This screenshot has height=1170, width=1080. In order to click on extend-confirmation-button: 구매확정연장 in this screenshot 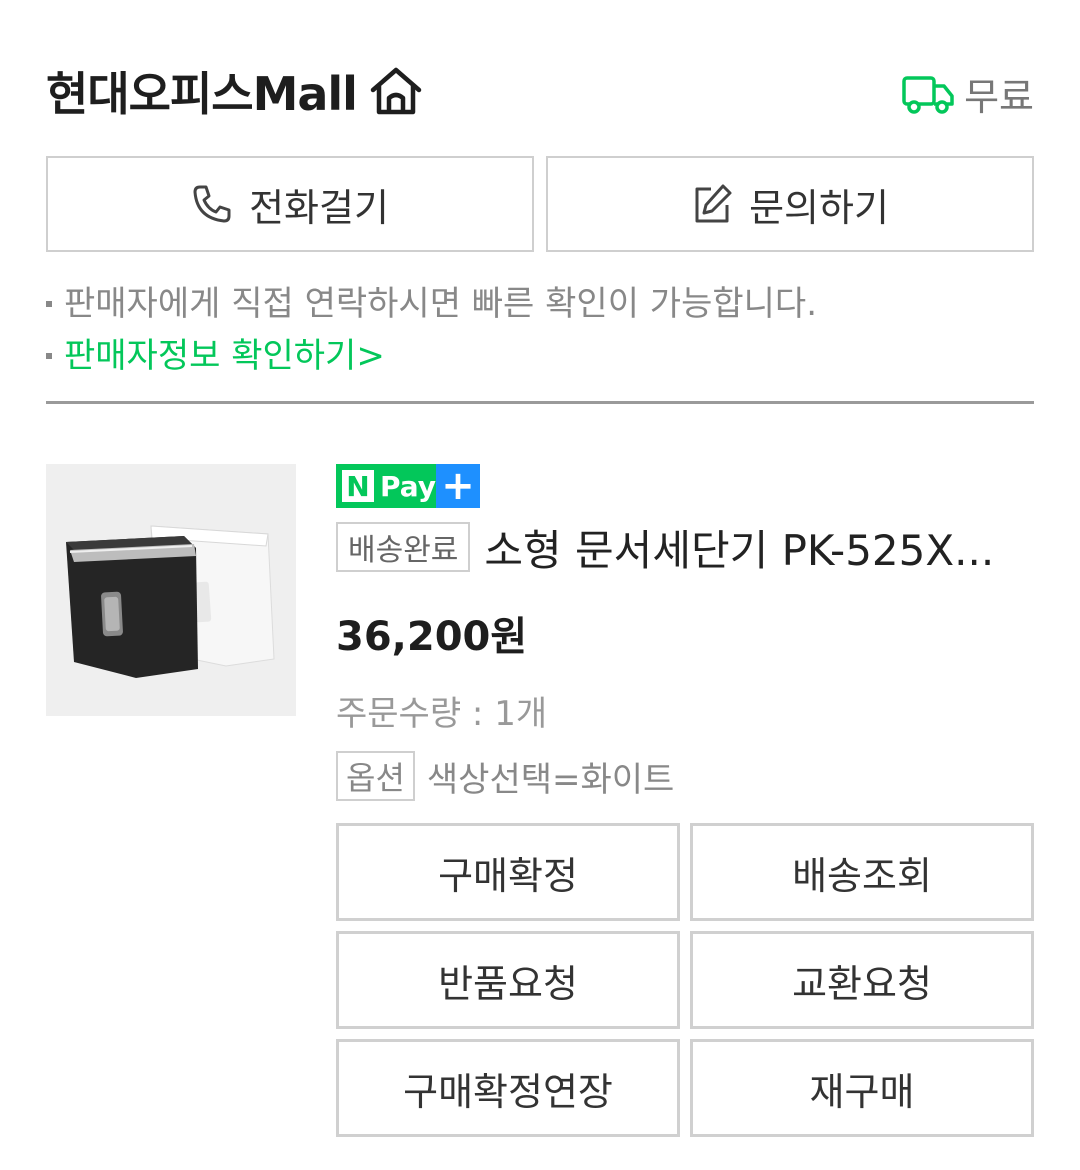, I will do `click(508, 1088)`.